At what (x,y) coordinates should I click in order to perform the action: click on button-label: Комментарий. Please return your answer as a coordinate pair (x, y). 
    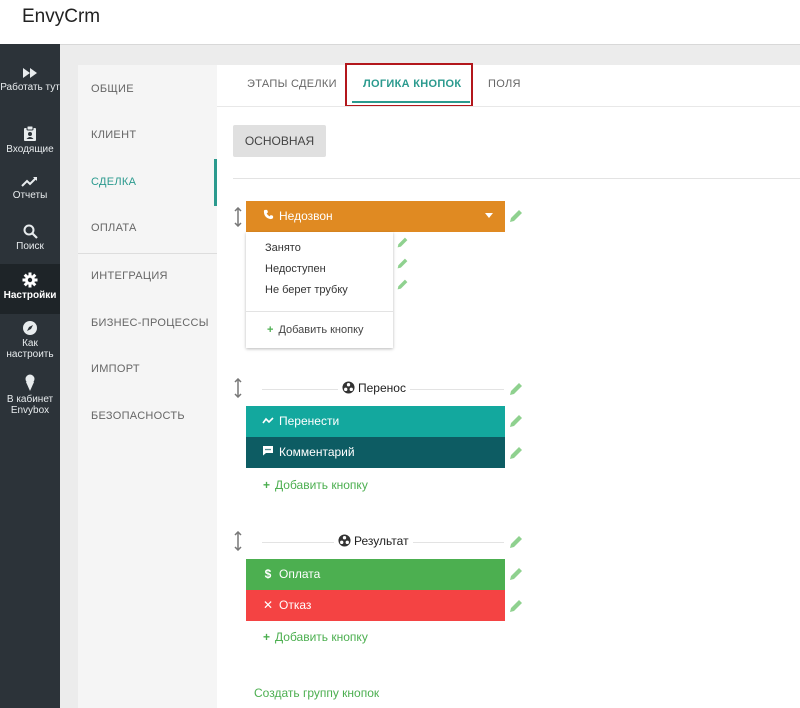
    Looking at the image, I should click on (317, 452).